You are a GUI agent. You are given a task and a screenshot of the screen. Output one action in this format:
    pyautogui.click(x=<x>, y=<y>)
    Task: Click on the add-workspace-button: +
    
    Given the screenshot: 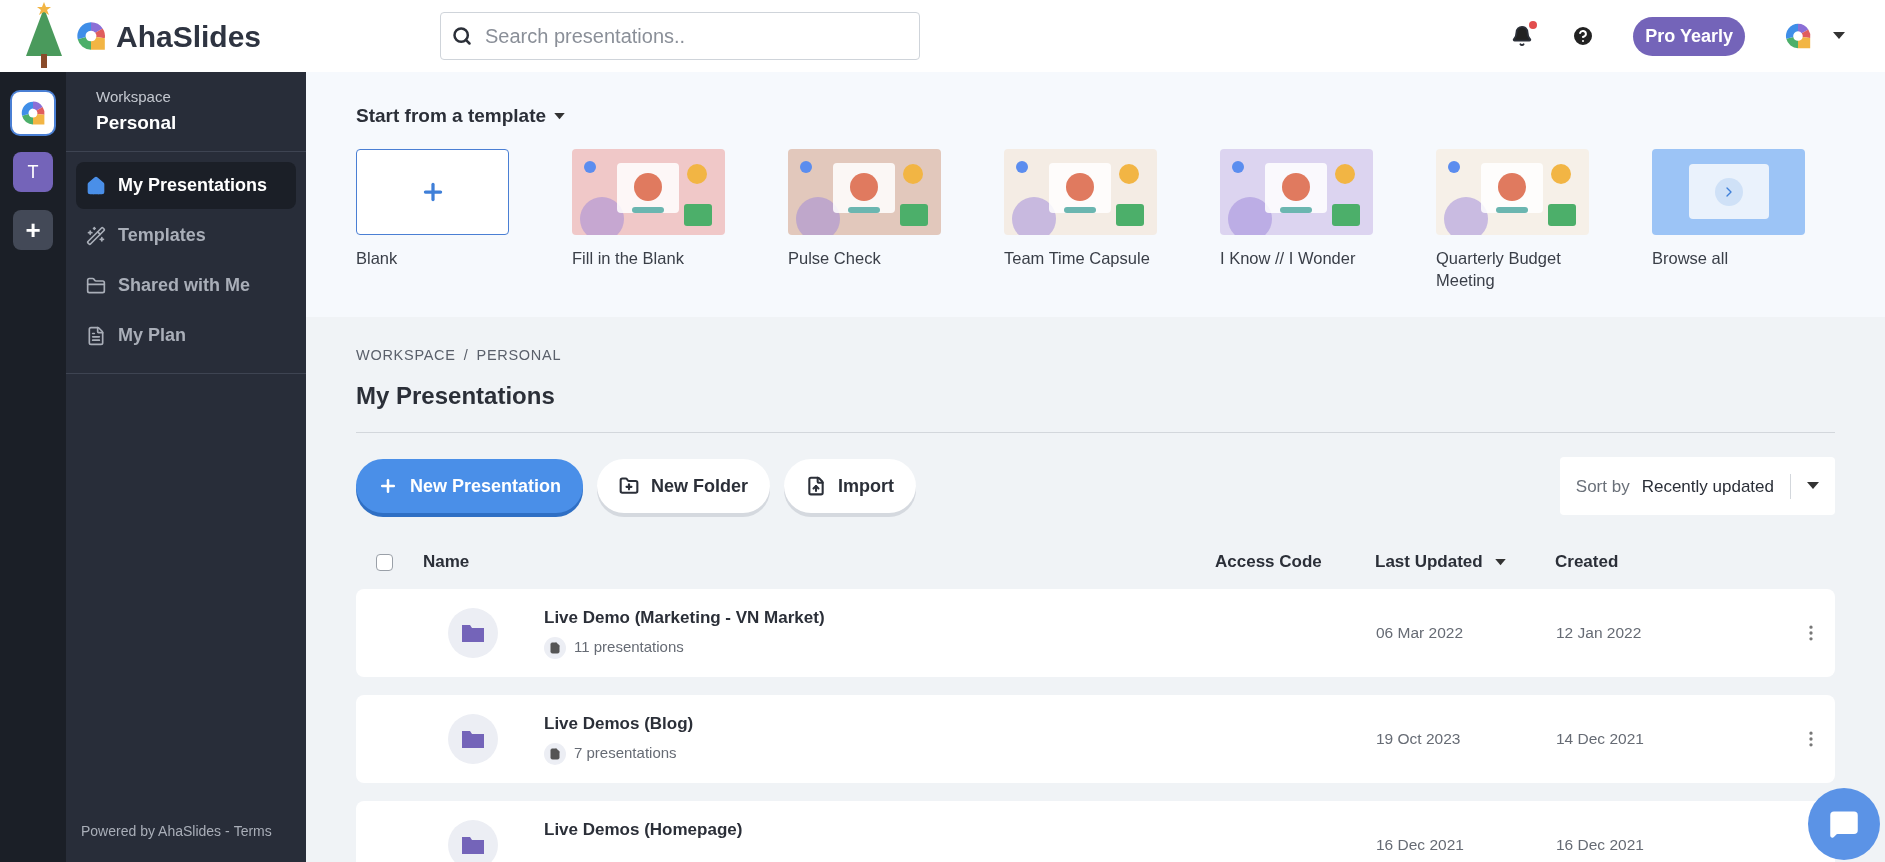 What is the action you would take?
    pyautogui.click(x=33, y=230)
    